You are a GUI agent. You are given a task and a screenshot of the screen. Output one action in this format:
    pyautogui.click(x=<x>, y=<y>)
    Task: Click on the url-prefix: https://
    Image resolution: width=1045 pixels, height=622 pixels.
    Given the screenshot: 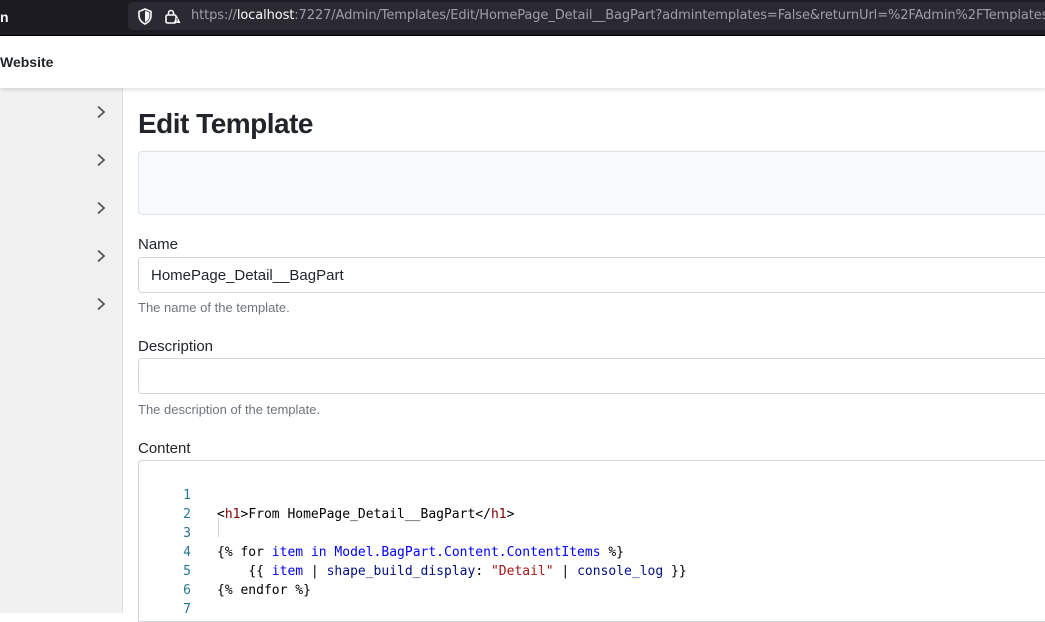 What is the action you would take?
    pyautogui.click(x=214, y=15)
    